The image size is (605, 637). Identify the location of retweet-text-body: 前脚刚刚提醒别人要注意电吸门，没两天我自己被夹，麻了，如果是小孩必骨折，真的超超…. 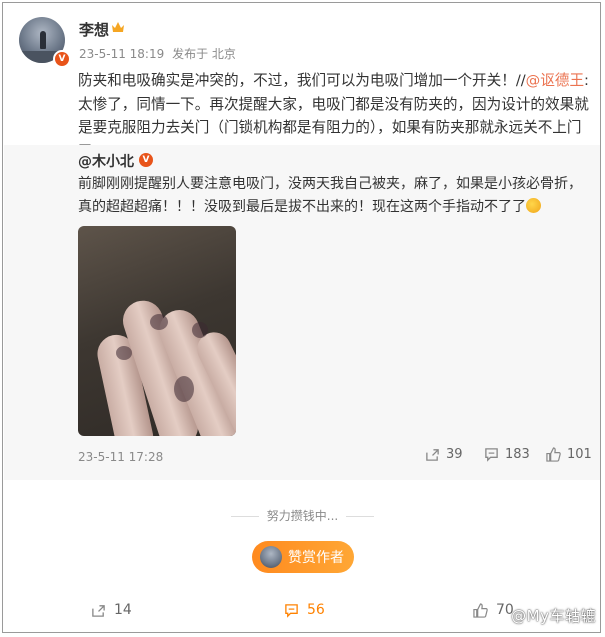
(330, 195).